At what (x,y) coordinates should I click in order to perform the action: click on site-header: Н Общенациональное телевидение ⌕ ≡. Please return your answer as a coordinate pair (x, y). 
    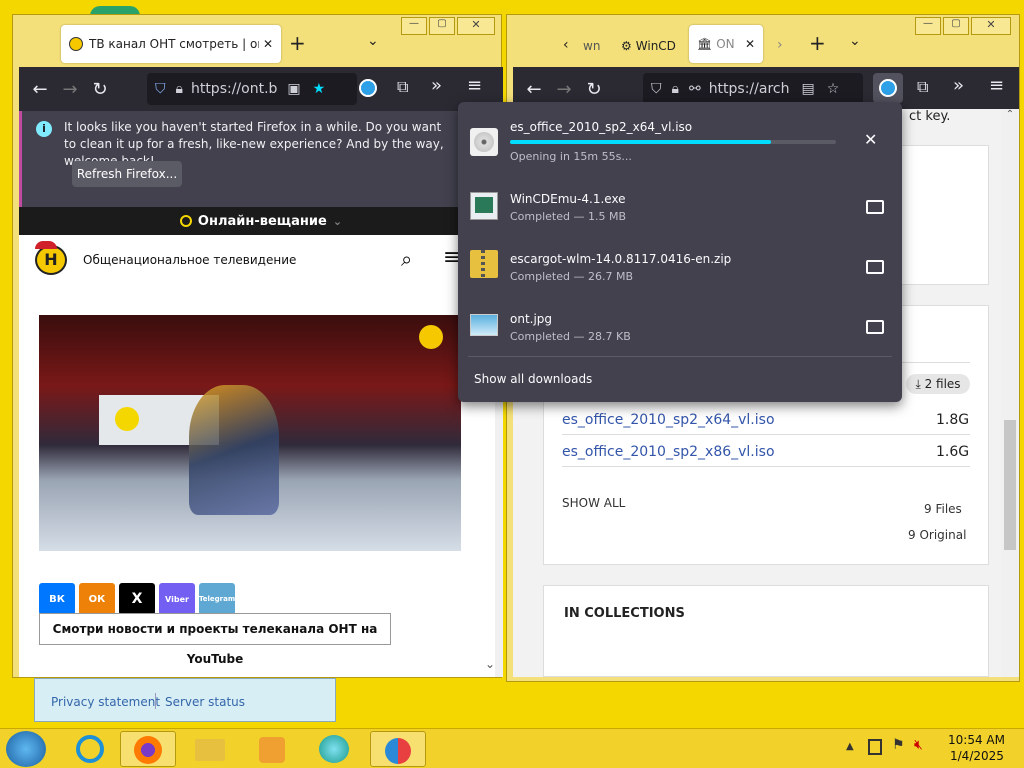
    Looking at the image, I should click on (261, 260).